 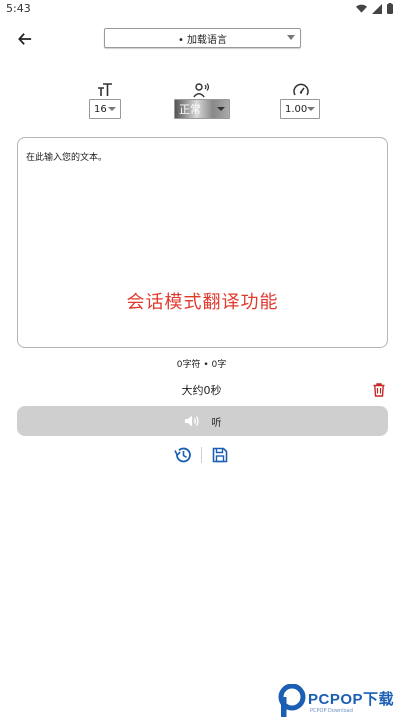 I want to click on speed-select: 1.00, so click(x=300, y=109).